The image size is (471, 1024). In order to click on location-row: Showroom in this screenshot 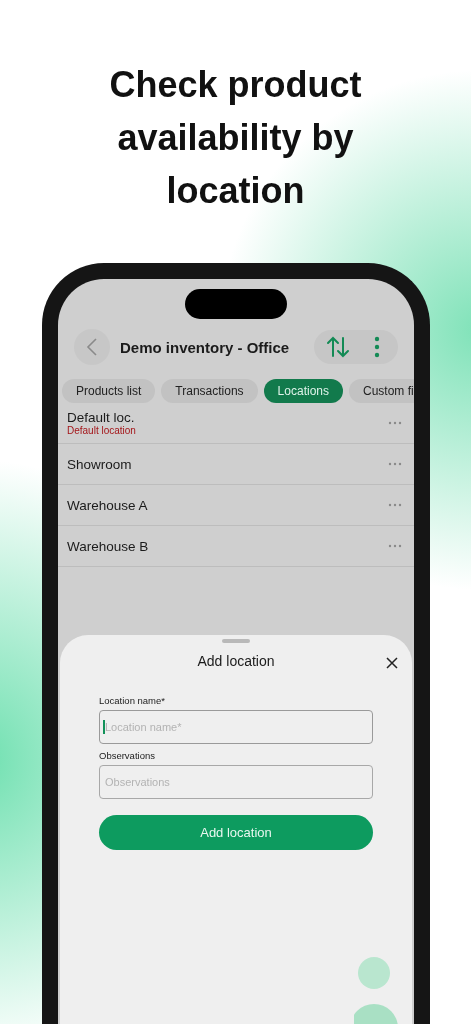, I will do `click(236, 464)`.